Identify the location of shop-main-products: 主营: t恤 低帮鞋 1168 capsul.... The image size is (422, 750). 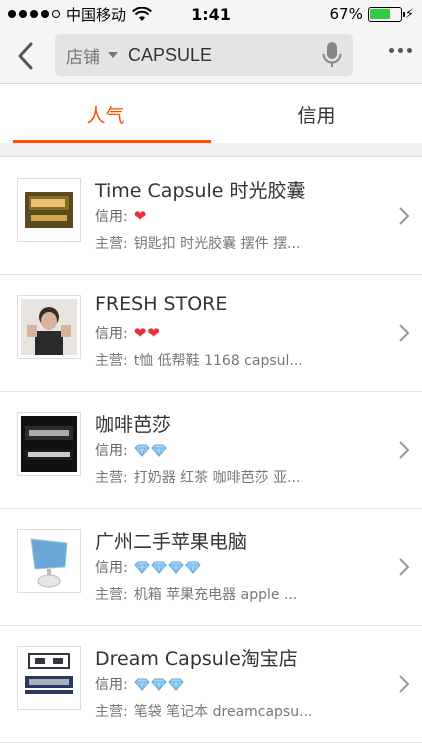
(217, 360).